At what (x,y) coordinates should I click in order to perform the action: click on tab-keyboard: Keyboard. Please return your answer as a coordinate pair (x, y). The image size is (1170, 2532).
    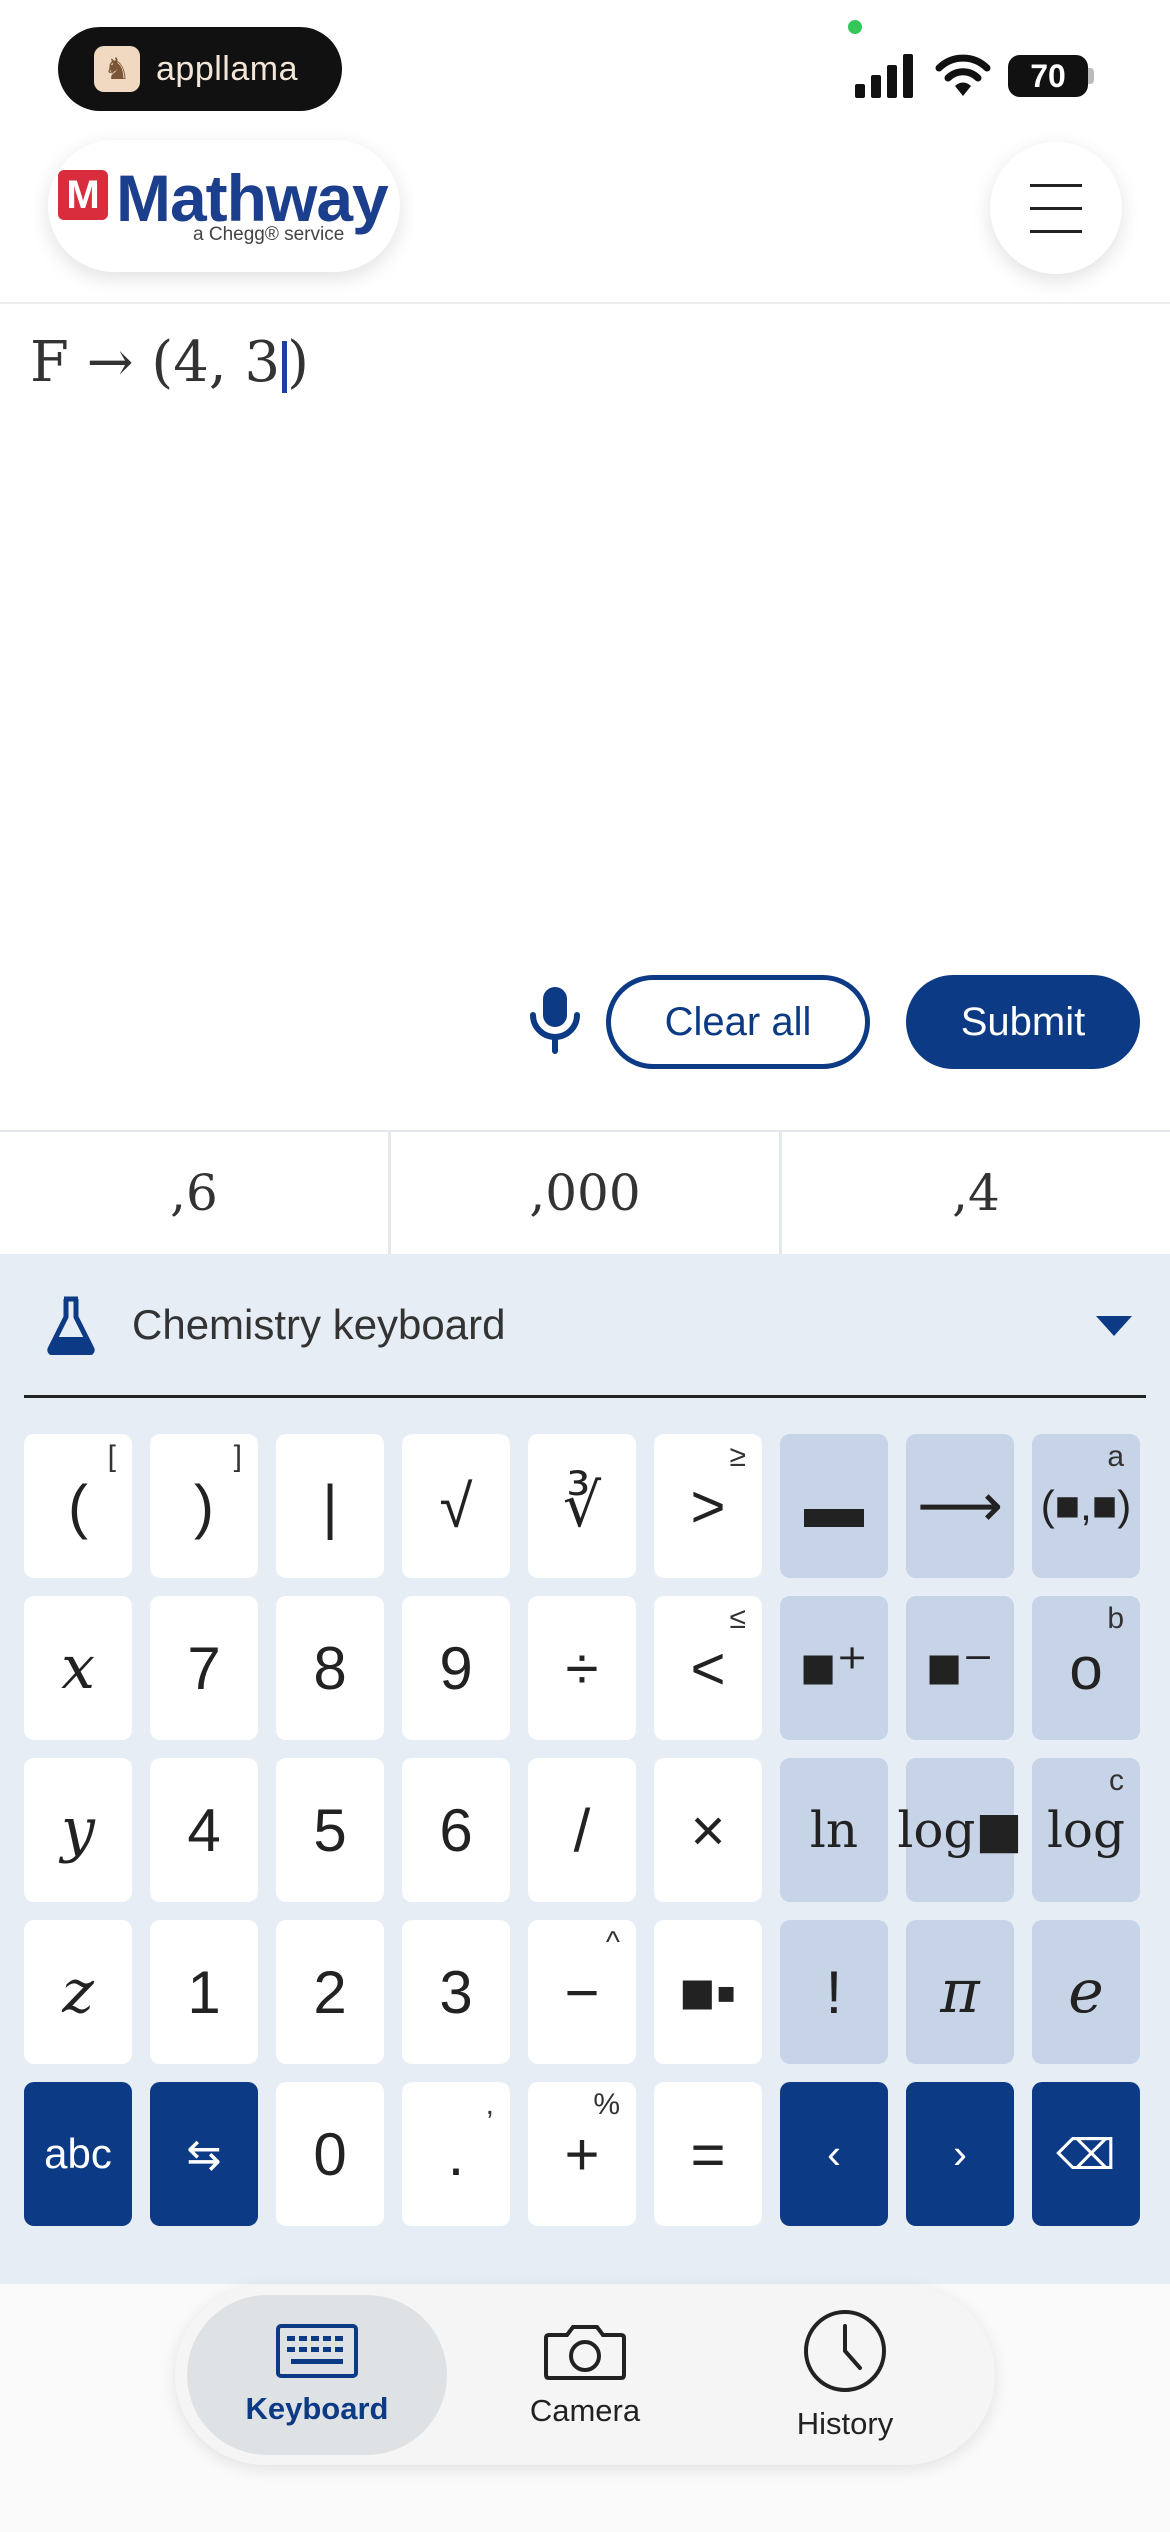
    Looking at the image, I should click on (317, 2375).